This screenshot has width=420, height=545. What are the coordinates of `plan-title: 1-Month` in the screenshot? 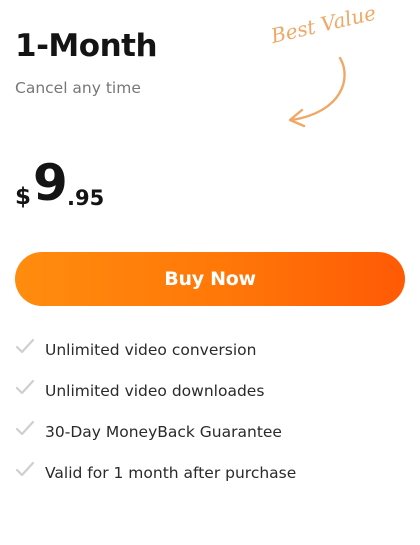 It's located at (86, 46).